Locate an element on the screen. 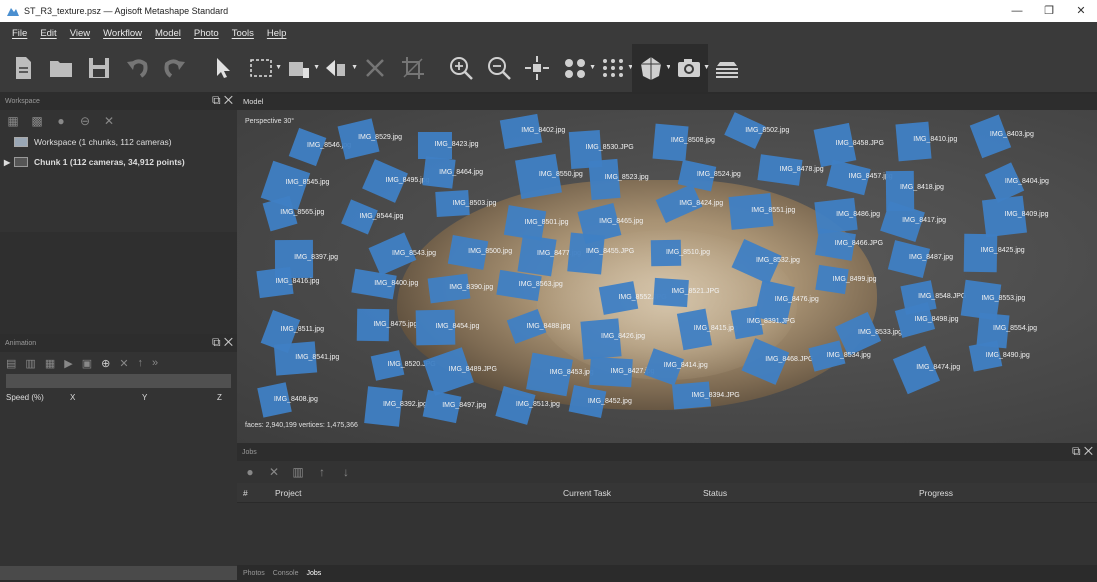 The image size is (1097, 582). delete-x-icon is located at coordinates (375, 68).